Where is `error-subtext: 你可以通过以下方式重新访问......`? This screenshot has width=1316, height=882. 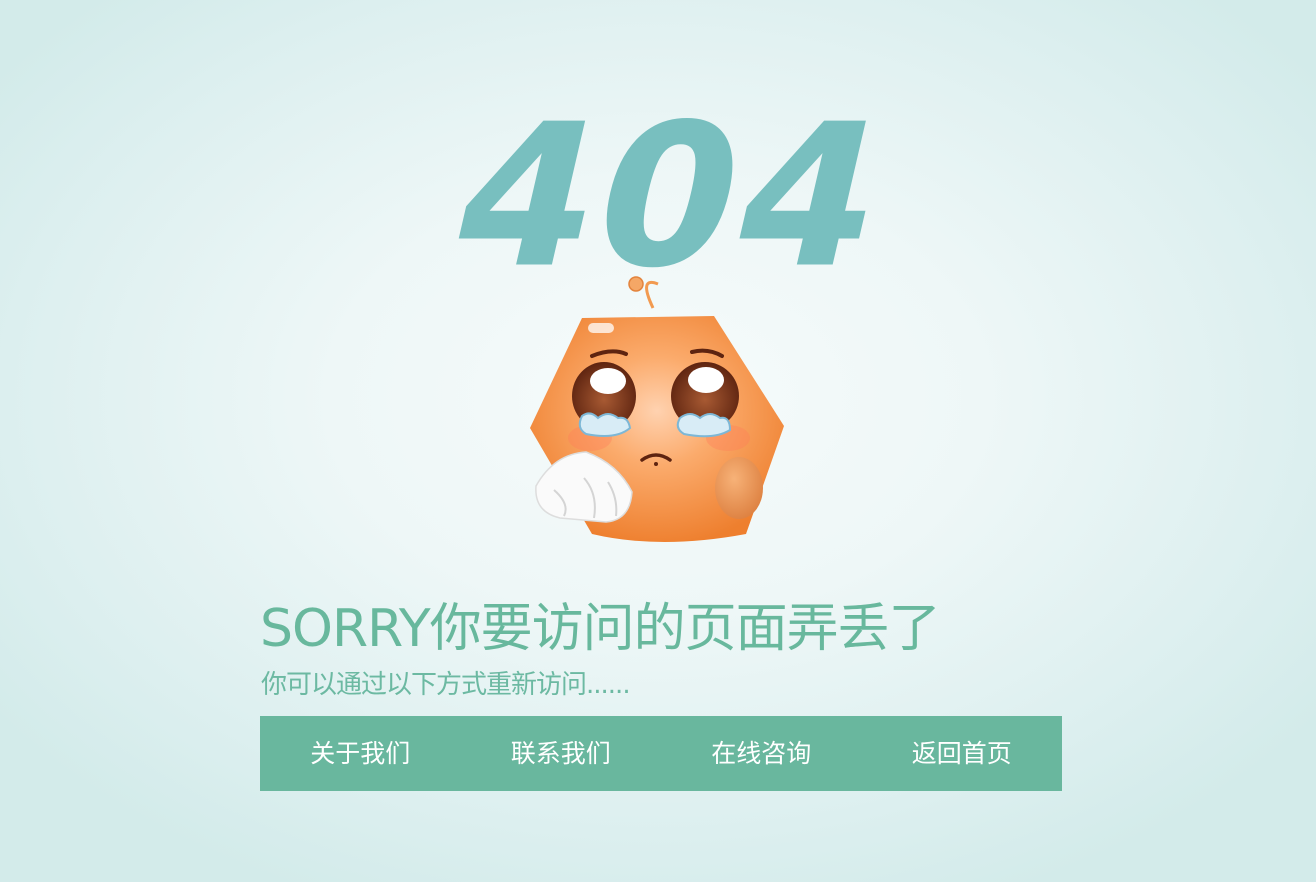 error-subtext: 你可以通过以下方式重新访问...... is located at coordinates (446, 685).